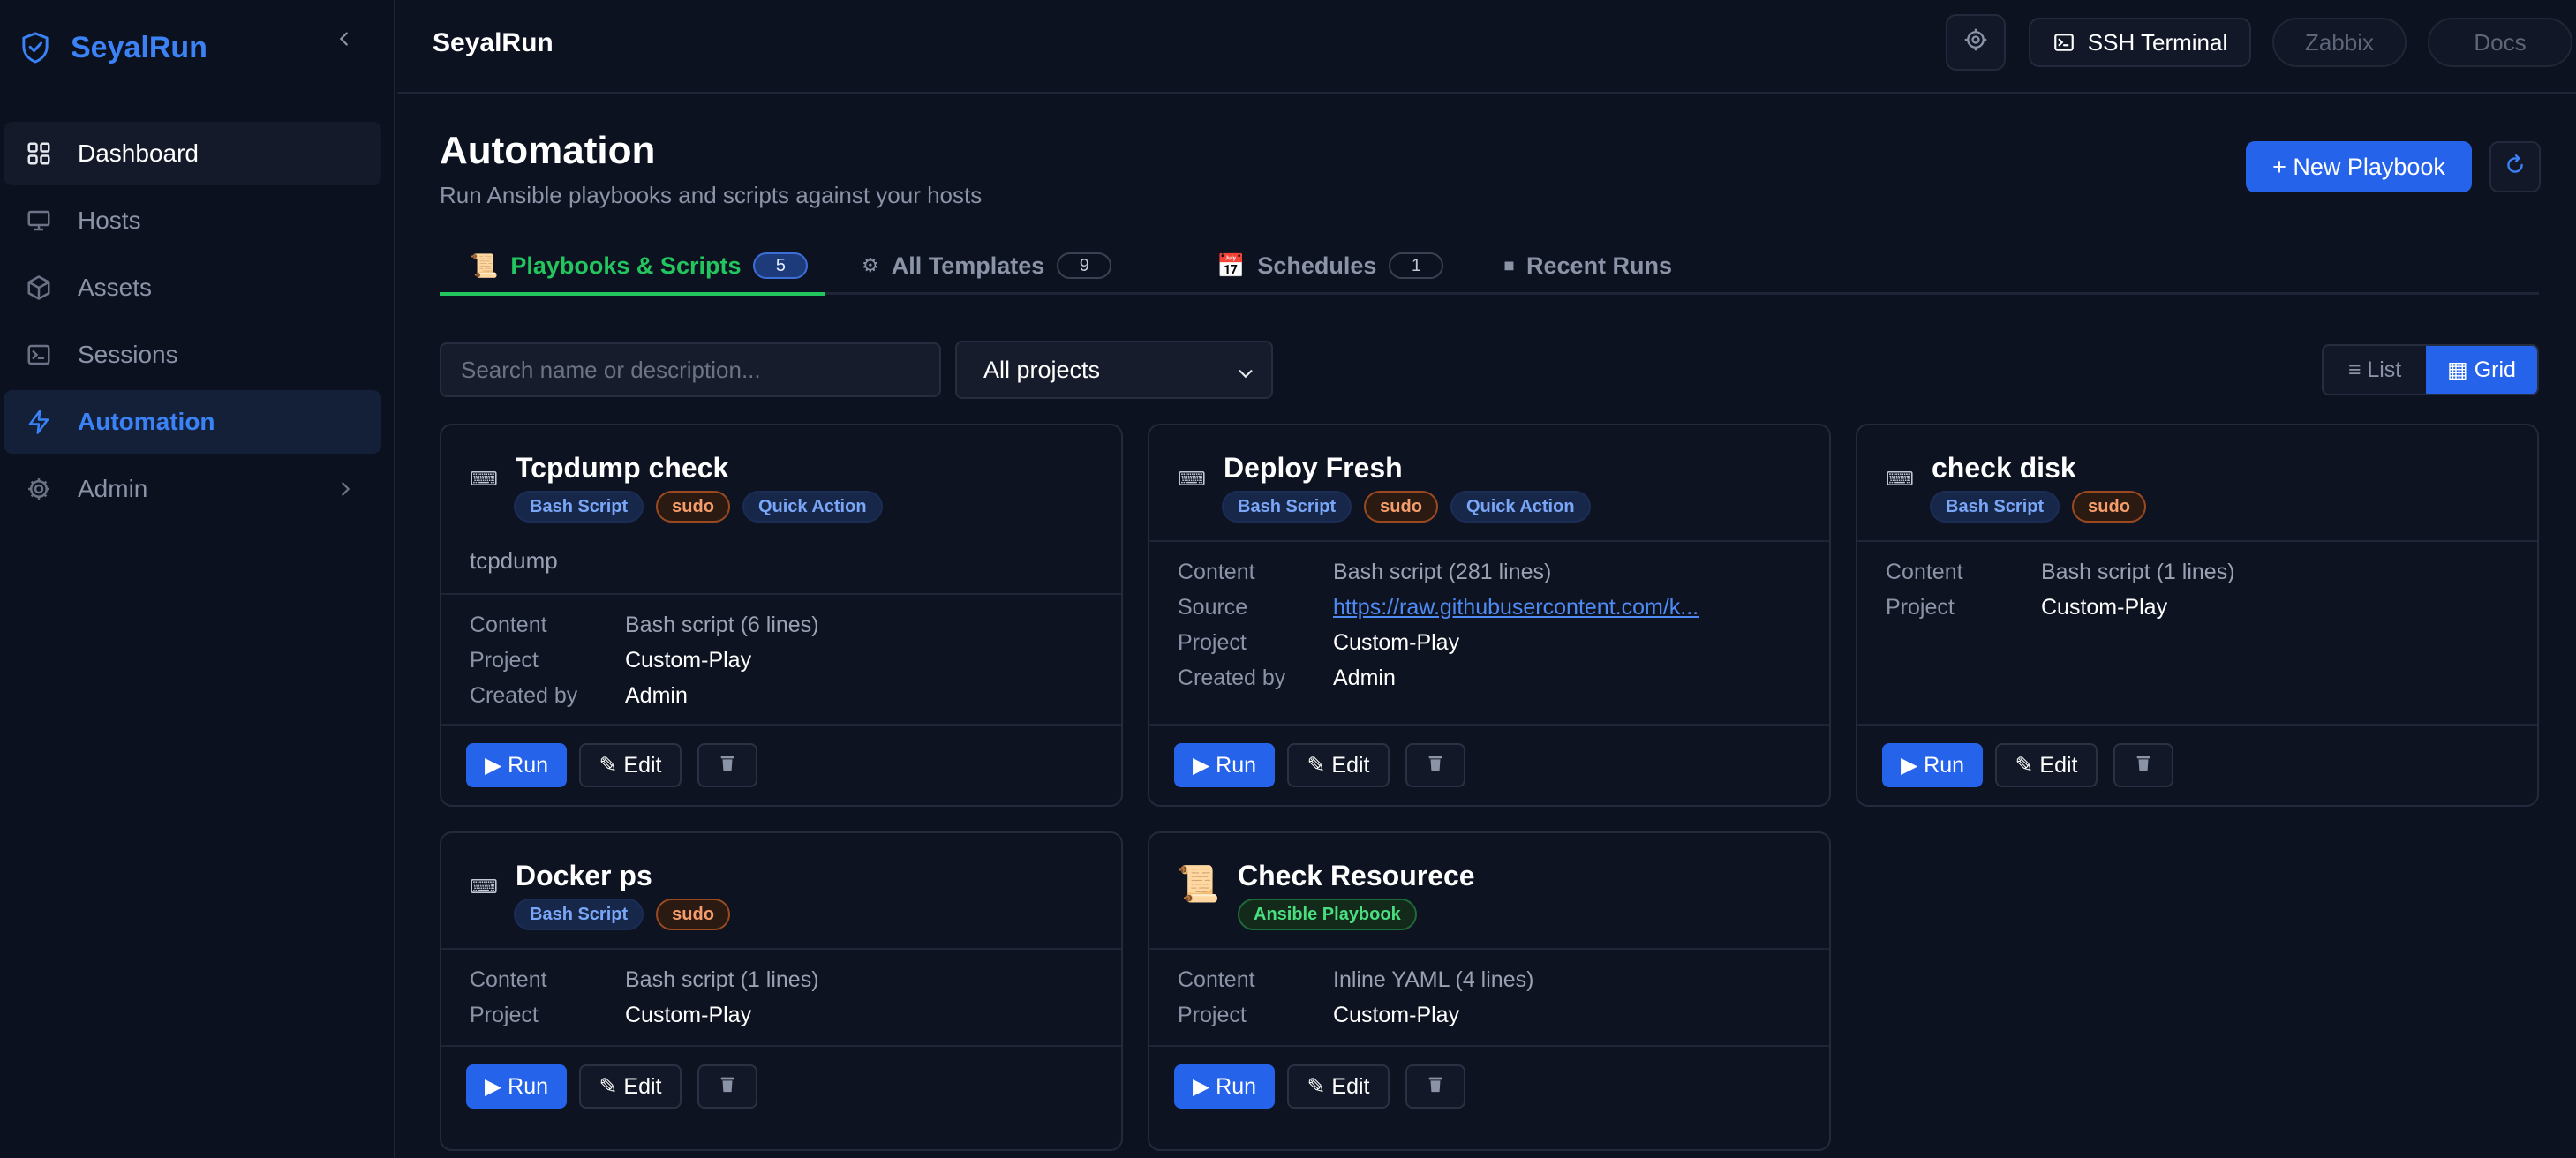  Describe the element at coordinates (1317, 265) in the screenshot. I see `tab-label: Schedules` at that location.